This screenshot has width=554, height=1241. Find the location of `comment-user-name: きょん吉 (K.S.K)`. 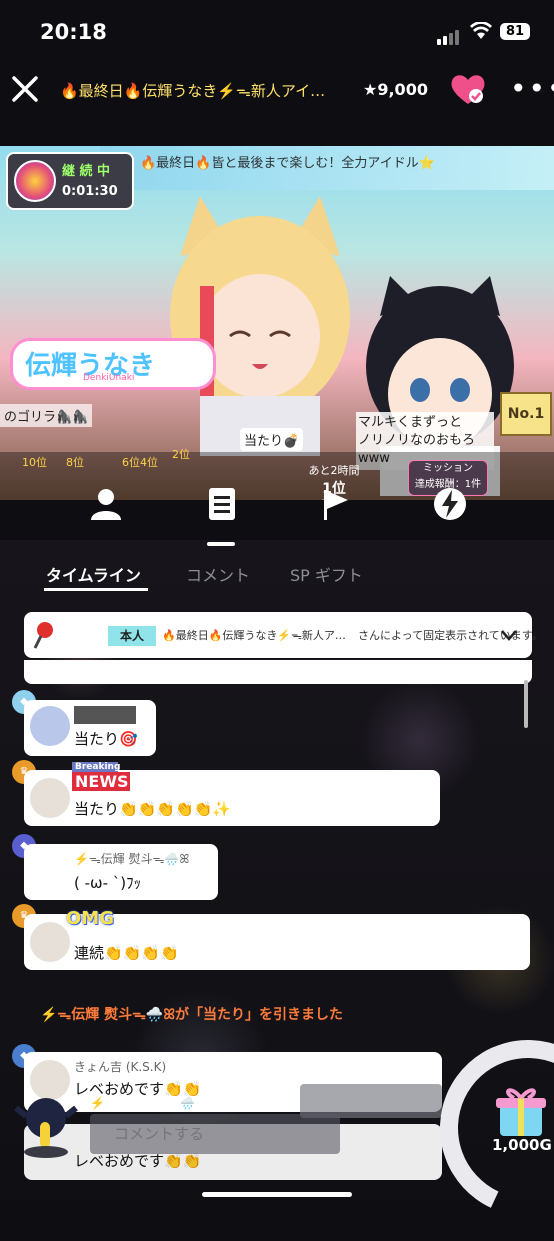

comment-user-name: きょん吉 (K.S.K) is located at coordinates (120, 1067).